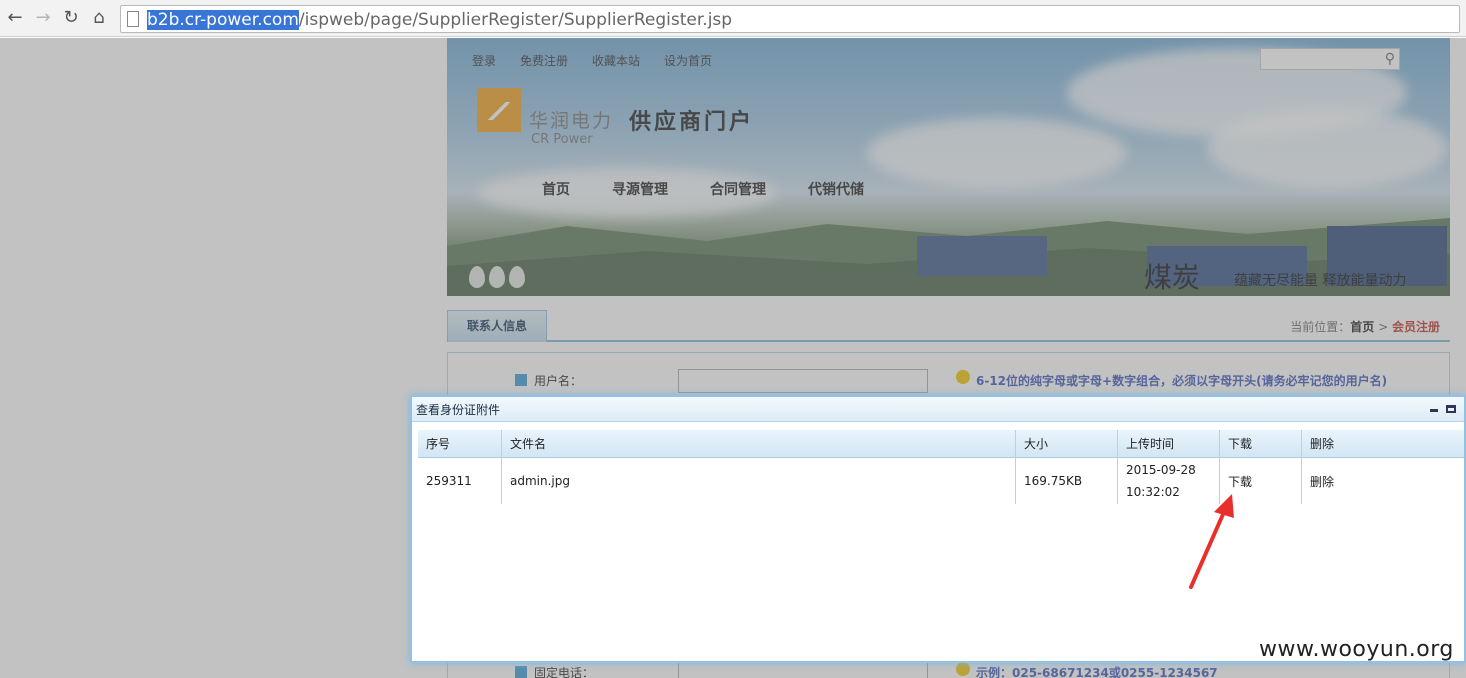  I want to click on dialog-header: 查看身份证附件, so click(938, 409).